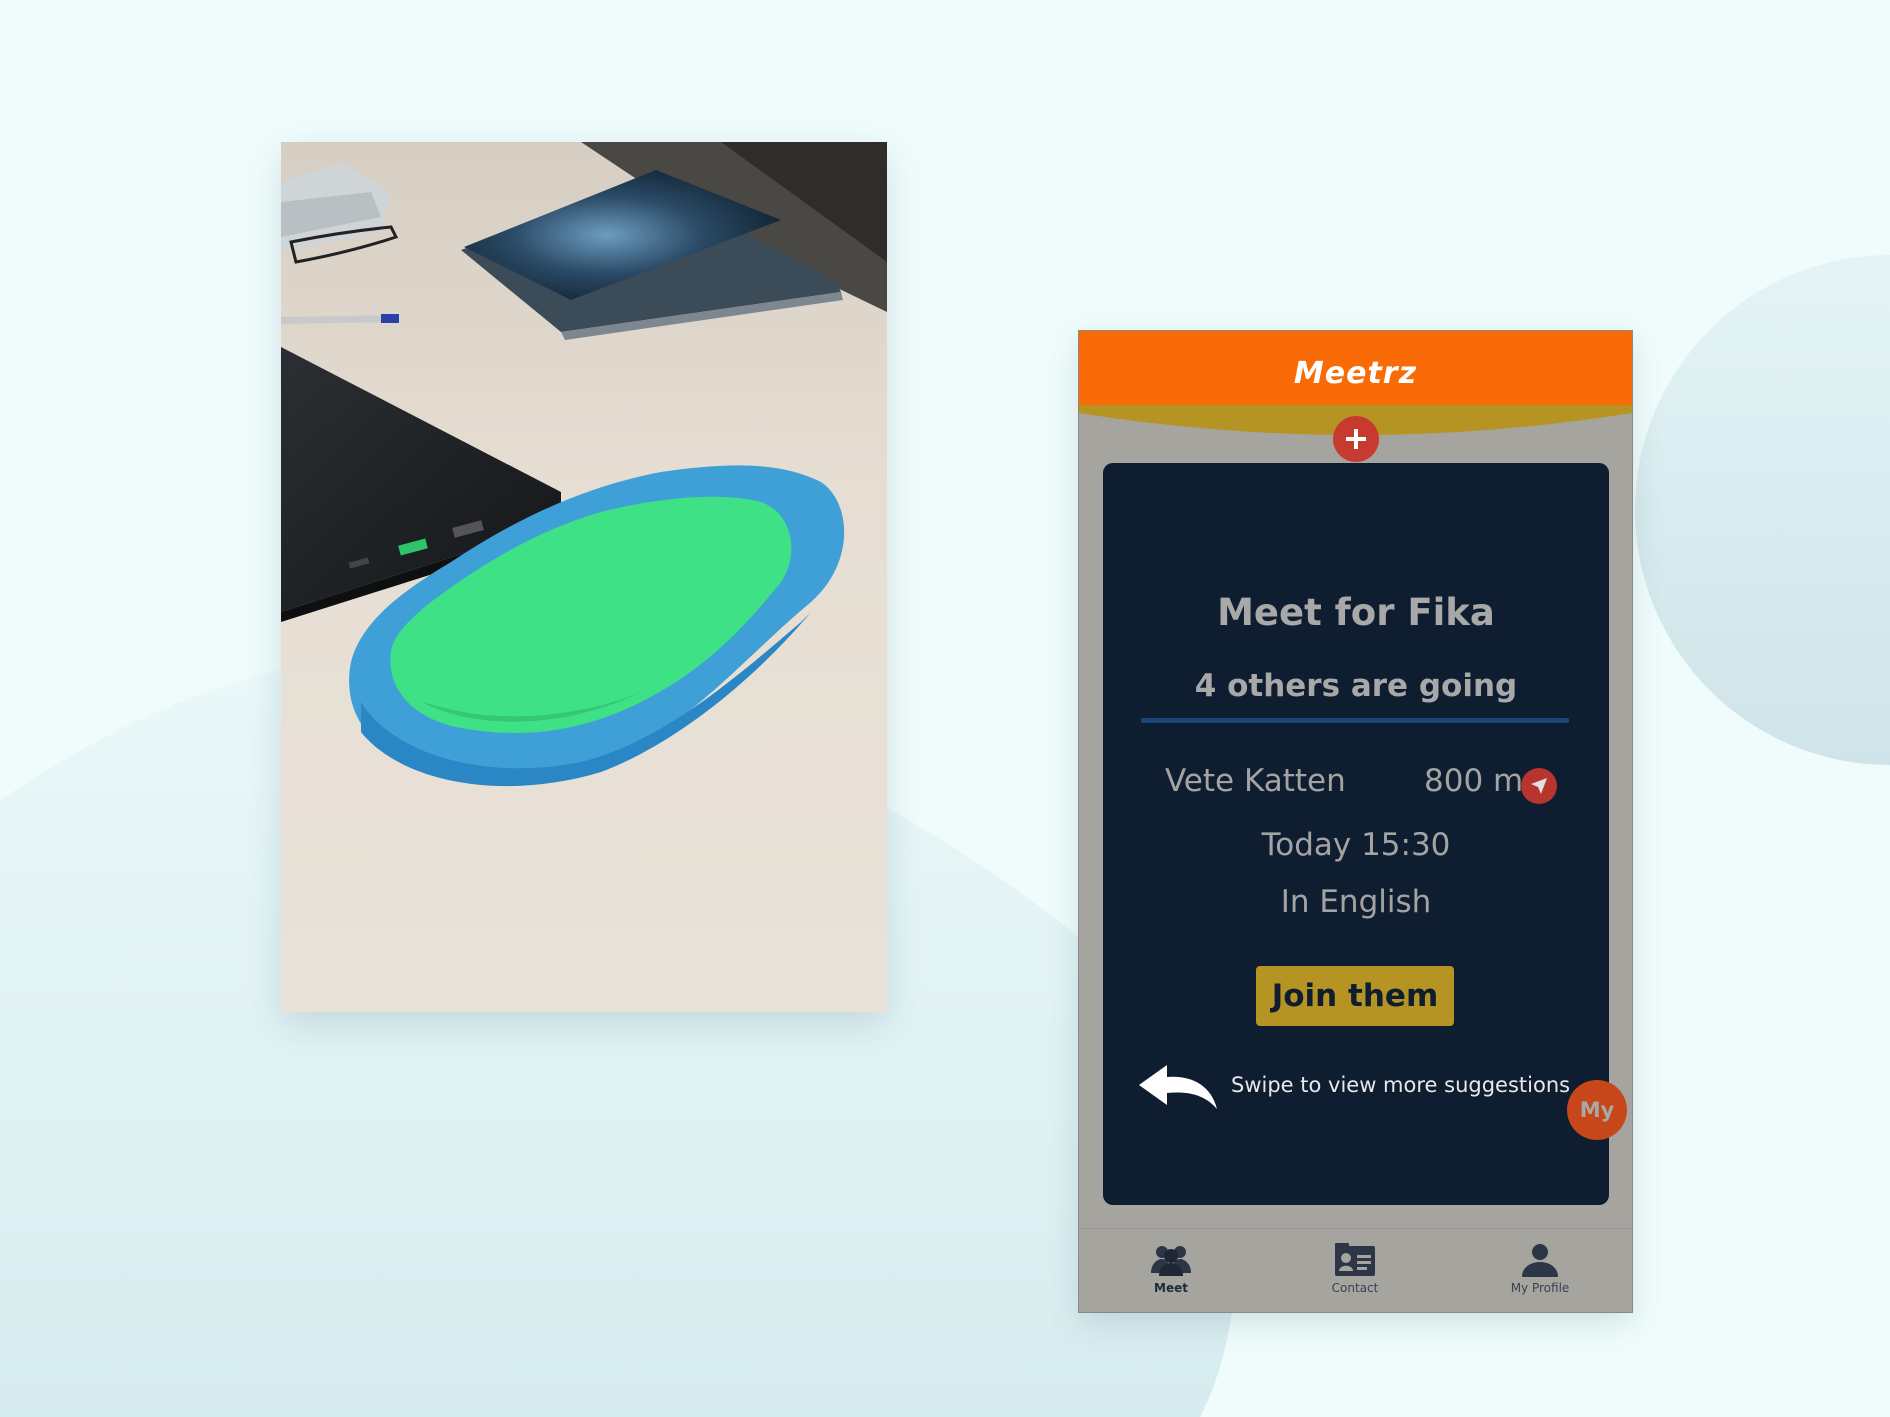 The height and width of the screenshot is (1417, 1890). What do you see at coordinates (1171, 1288) in the screenshot?
I see `tab-label: Meet` at bounding box center [1171, 1288].